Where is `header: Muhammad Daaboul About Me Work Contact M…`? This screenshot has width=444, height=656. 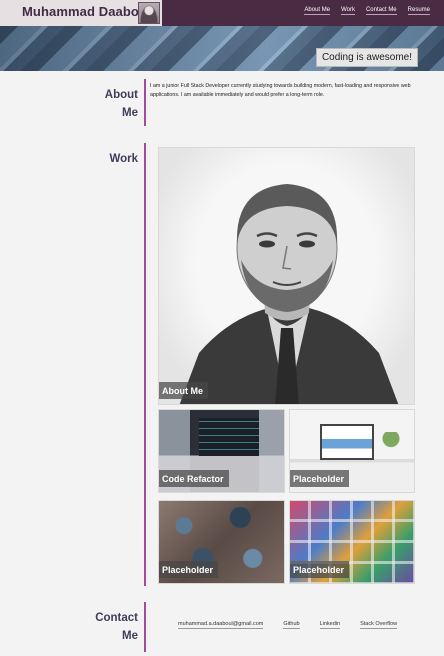
header: Muhammad Daaboul About Me Work Contact M… is located at coordinates (222, 13).